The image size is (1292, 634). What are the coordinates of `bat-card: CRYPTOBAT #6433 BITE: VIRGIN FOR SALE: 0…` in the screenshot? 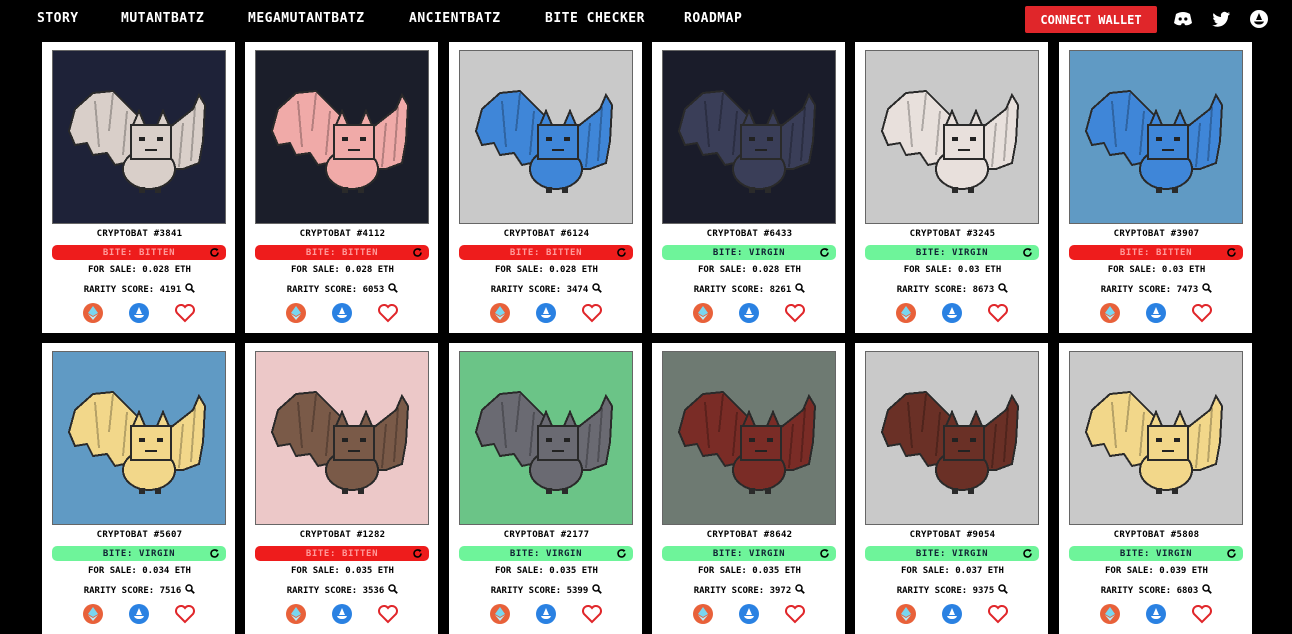 It's located at (748, 187).